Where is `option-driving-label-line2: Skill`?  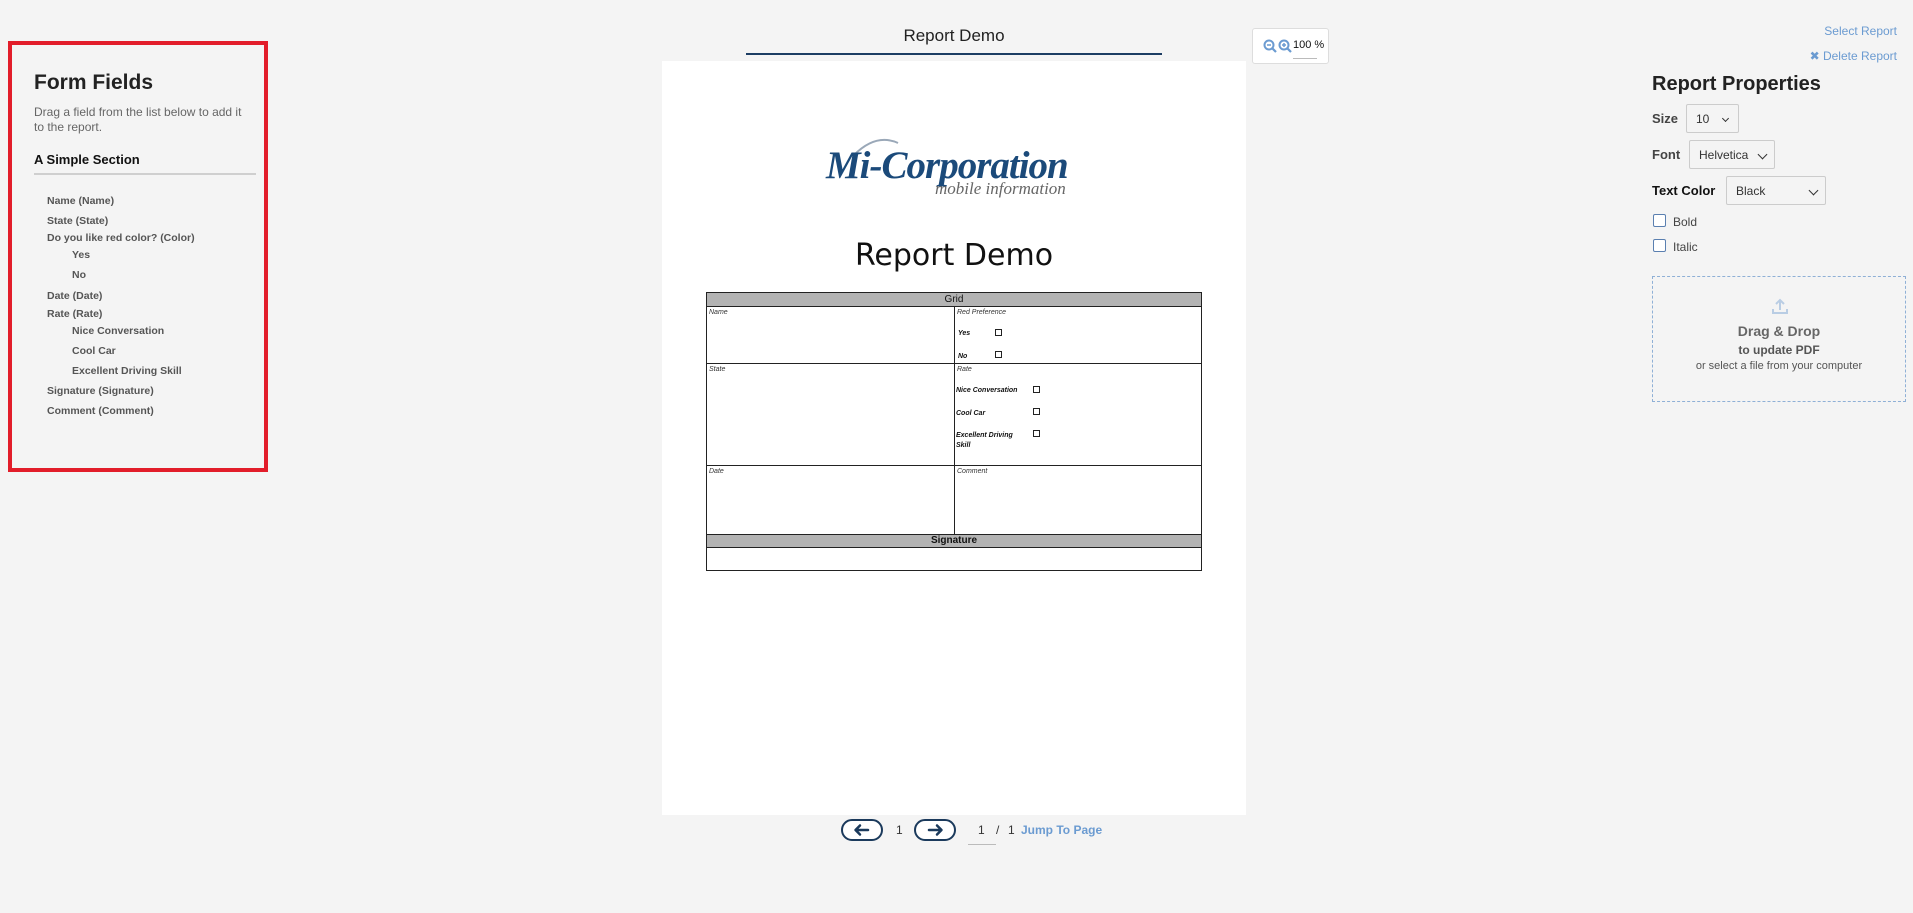
option-driving-label-line2: Skill is located at coordinates (963, 445).